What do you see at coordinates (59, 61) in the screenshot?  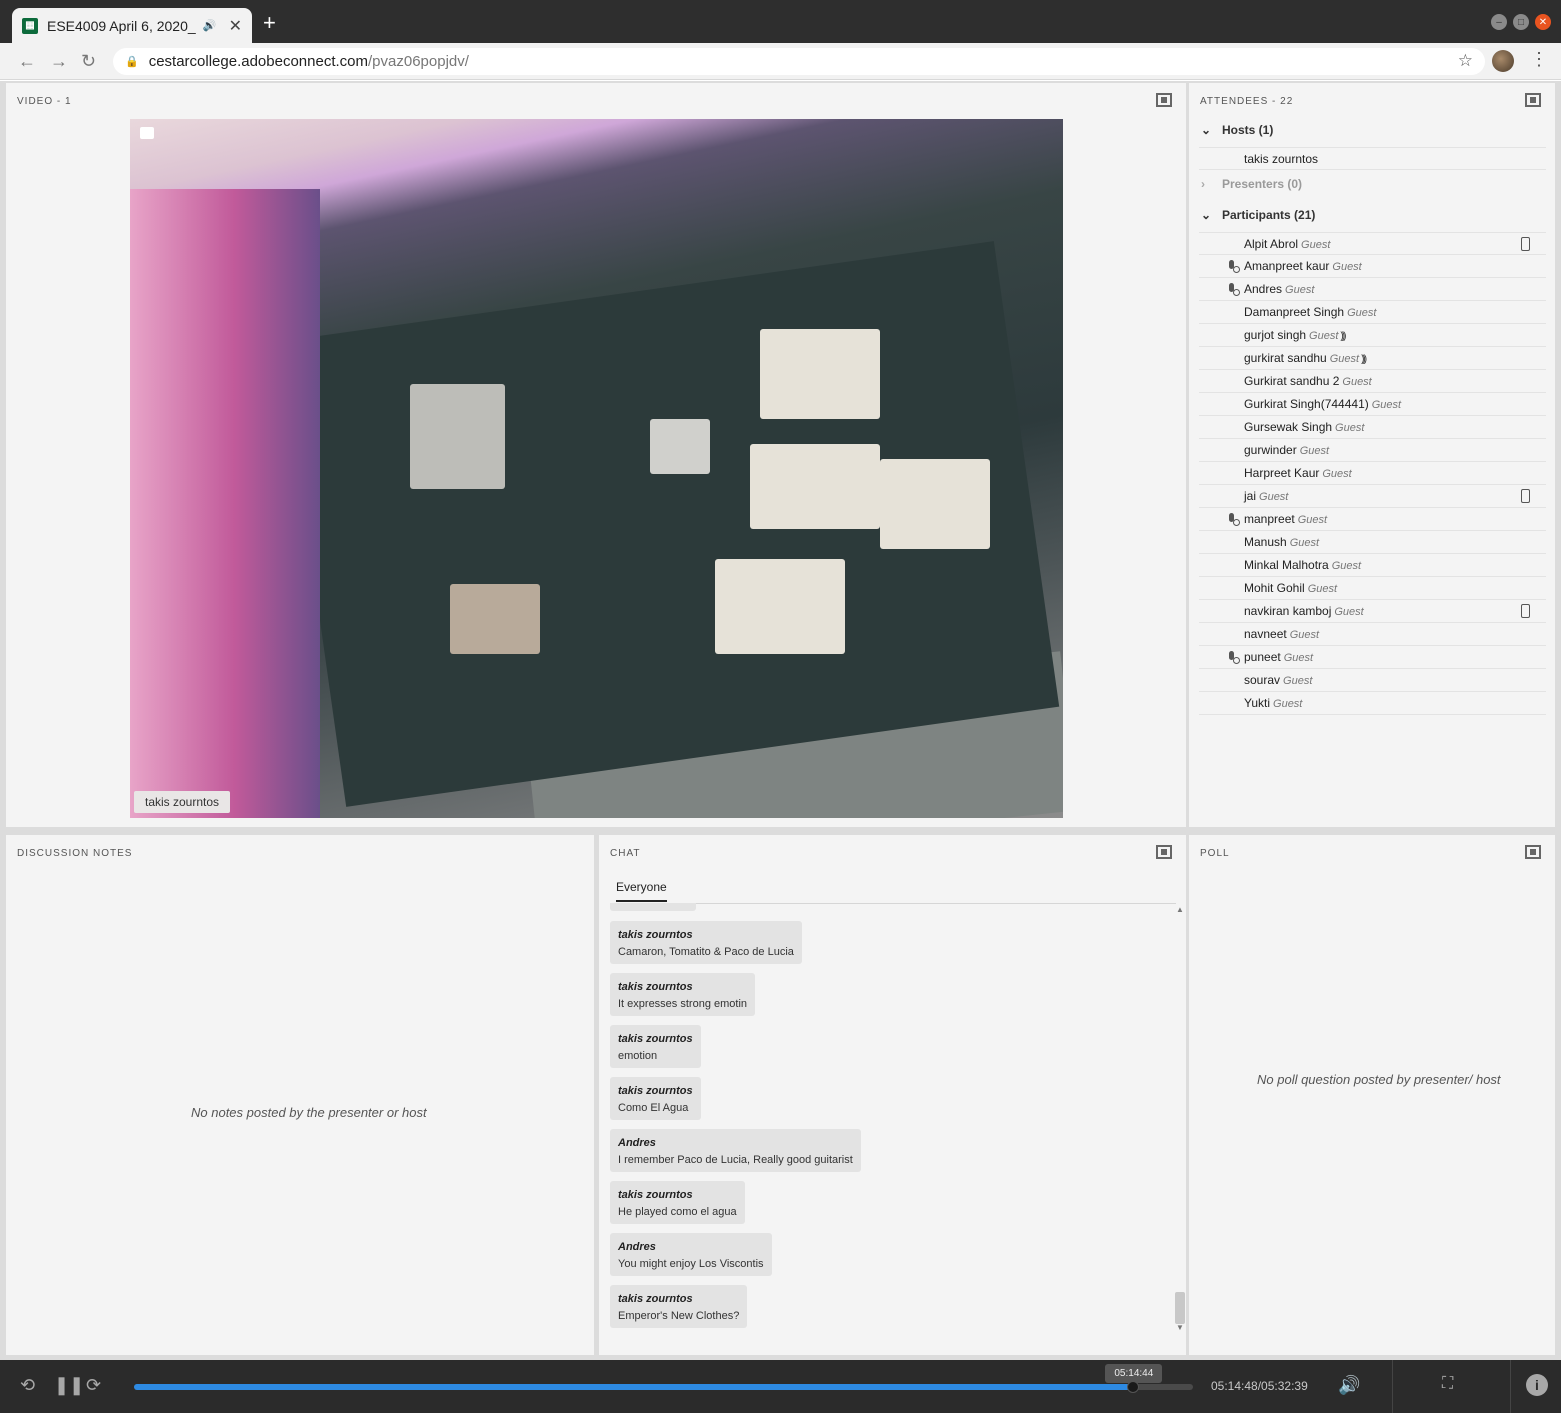 I see `forward-icon: →` at bounding box center [59, 61].